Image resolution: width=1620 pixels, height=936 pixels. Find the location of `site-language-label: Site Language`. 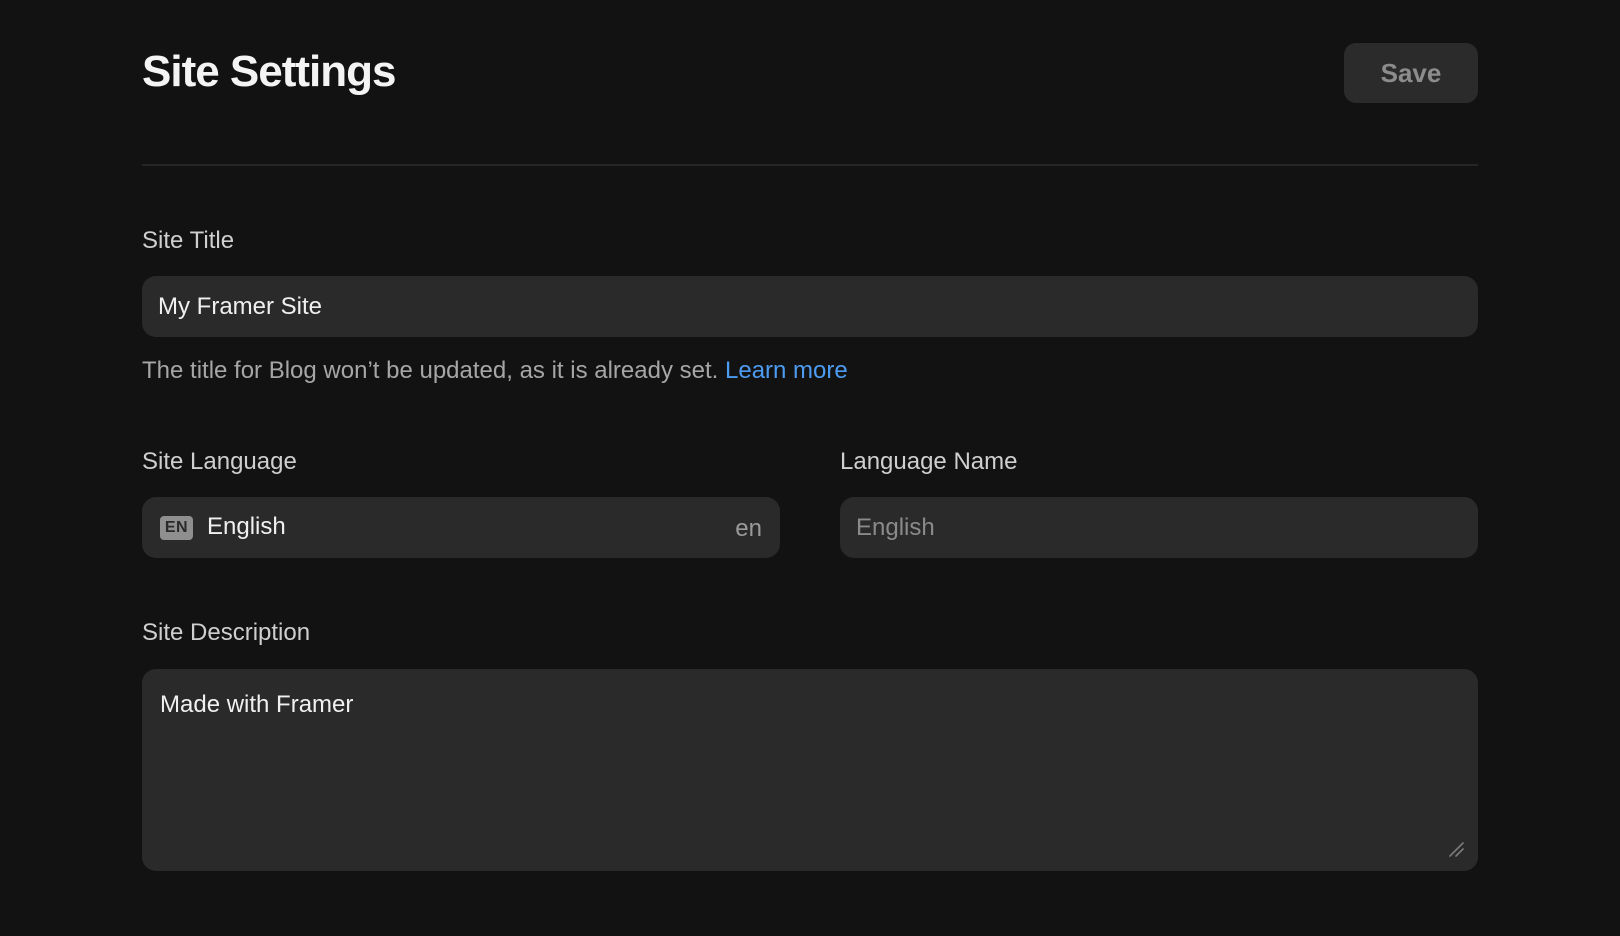

site-language-label: Site Language is located at coordinates (219, 461).